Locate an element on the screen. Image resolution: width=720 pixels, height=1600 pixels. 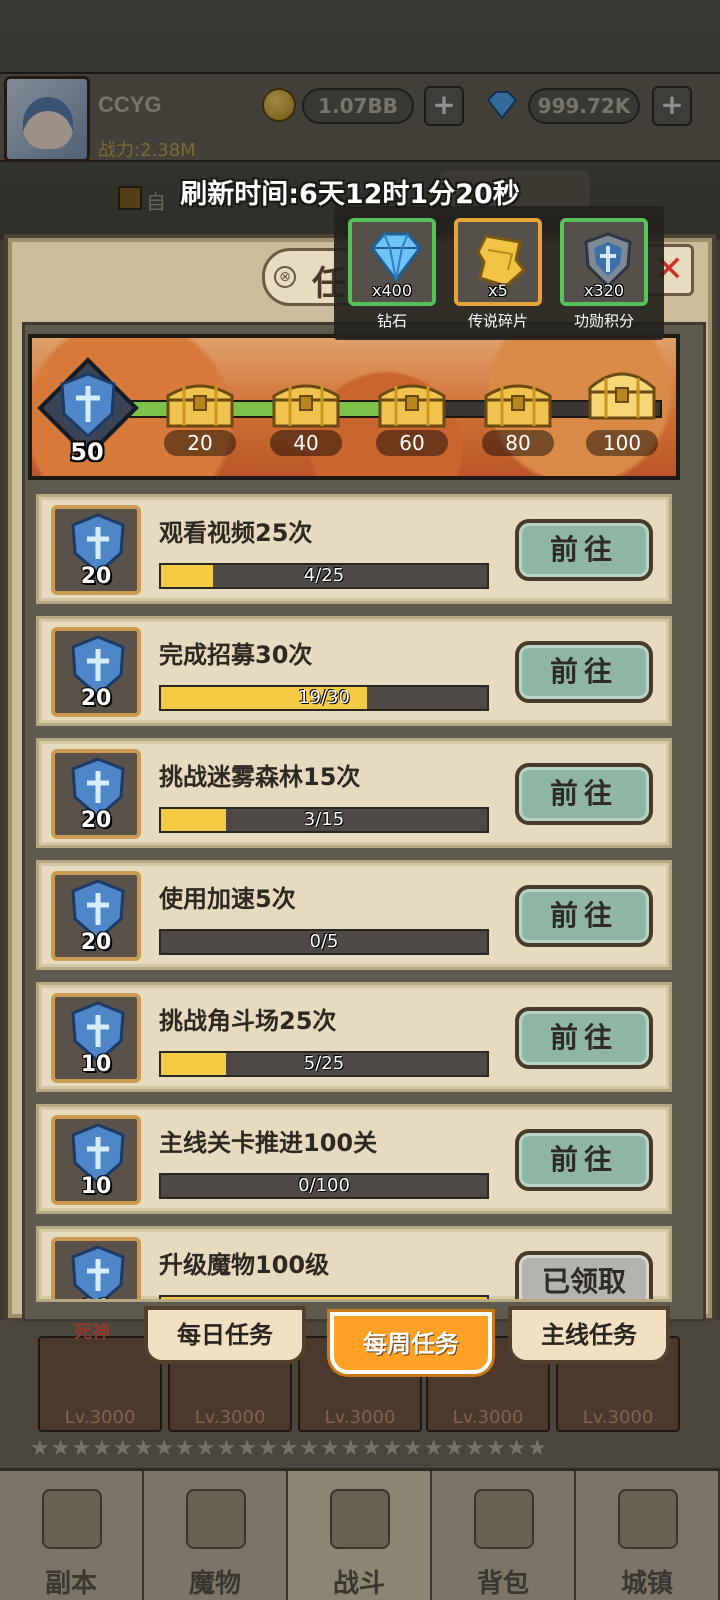
reward-name: 钻石 is located at coordinates (391, 321).